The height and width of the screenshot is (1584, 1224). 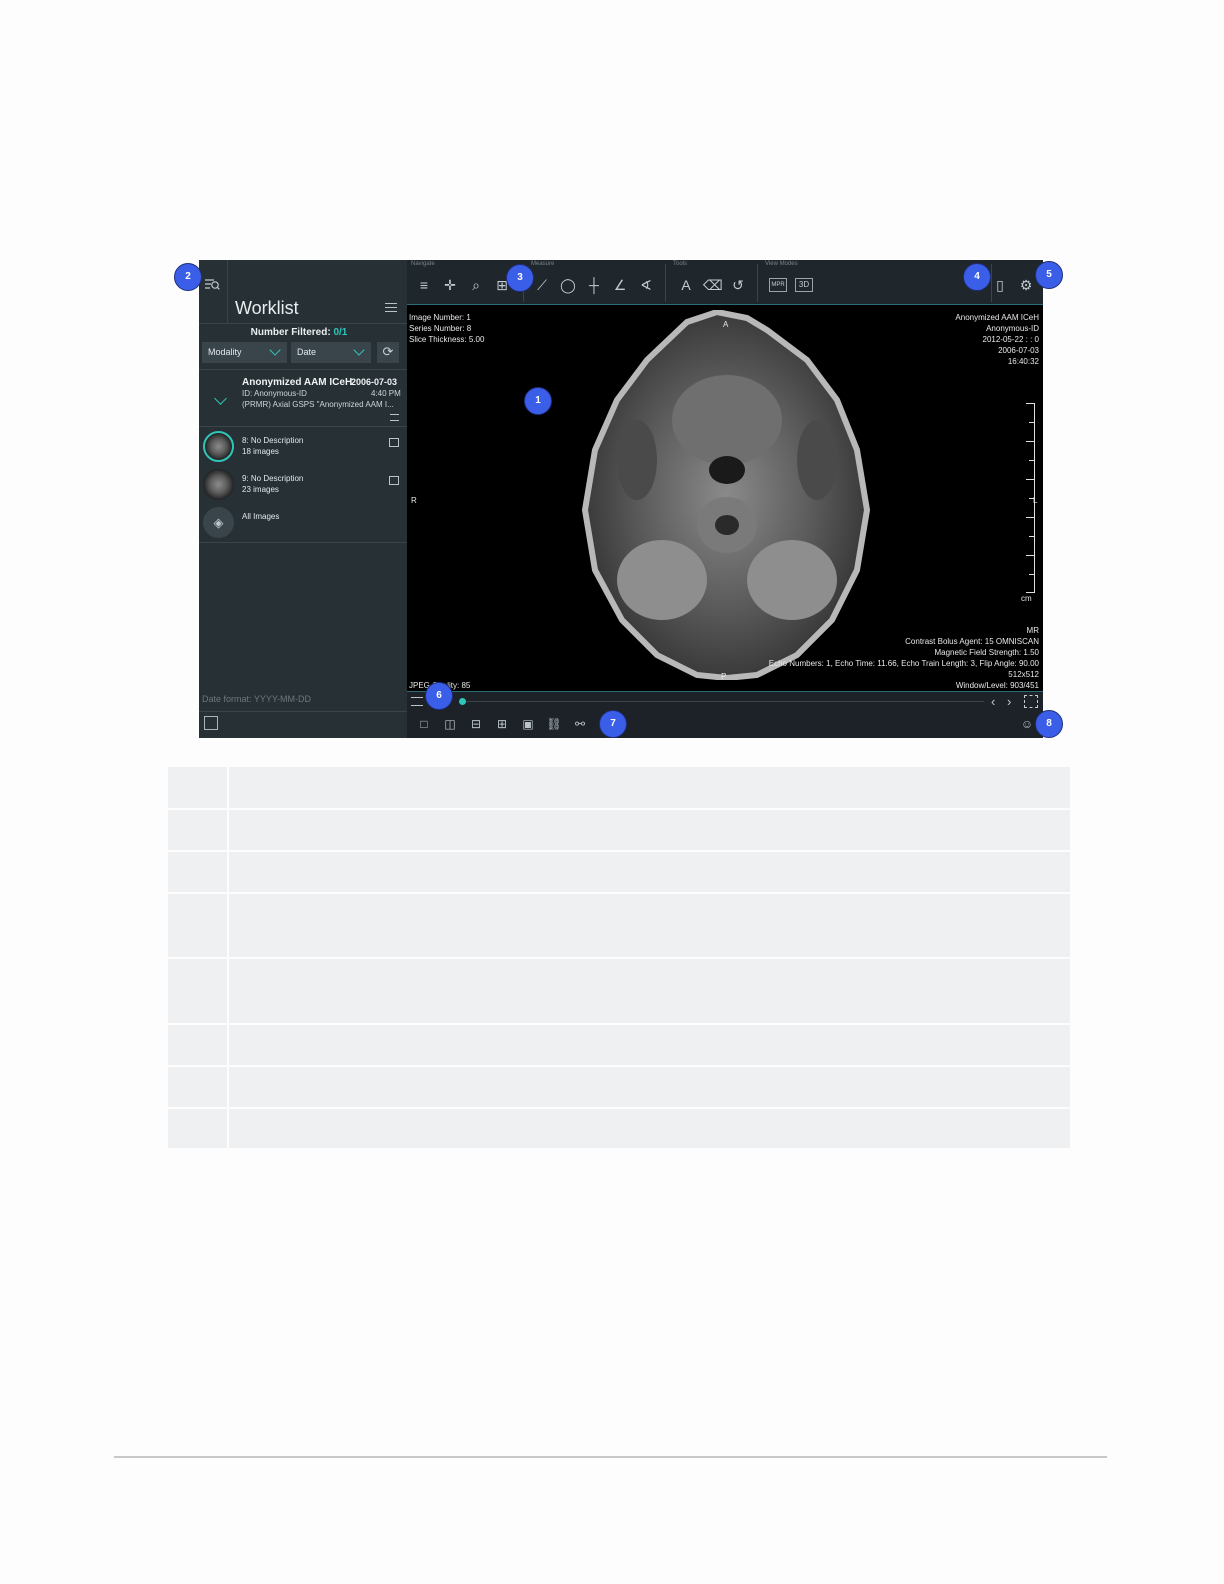 What do you see at coordinates (1031, 701) in the screenshot?
I see `fullscreen-icon` at bounding box center [1031, 701].